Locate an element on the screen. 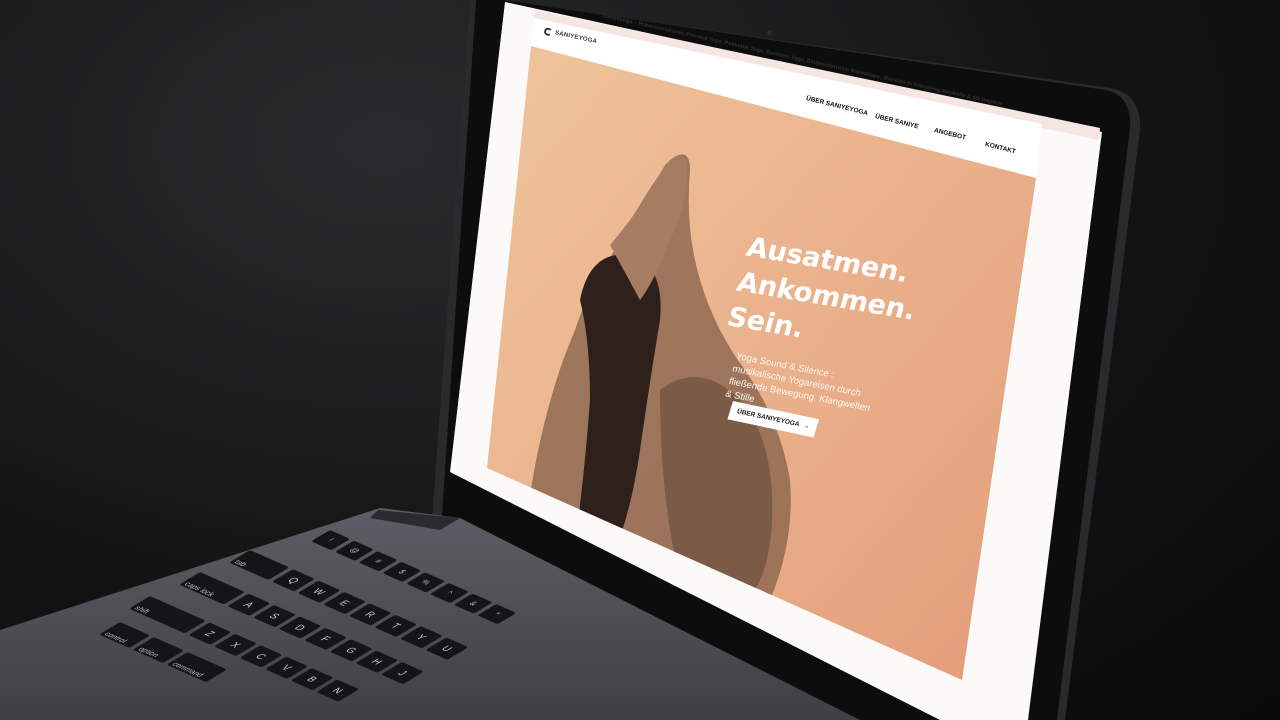  key-shift: shift is located at coordinates (167, 615).